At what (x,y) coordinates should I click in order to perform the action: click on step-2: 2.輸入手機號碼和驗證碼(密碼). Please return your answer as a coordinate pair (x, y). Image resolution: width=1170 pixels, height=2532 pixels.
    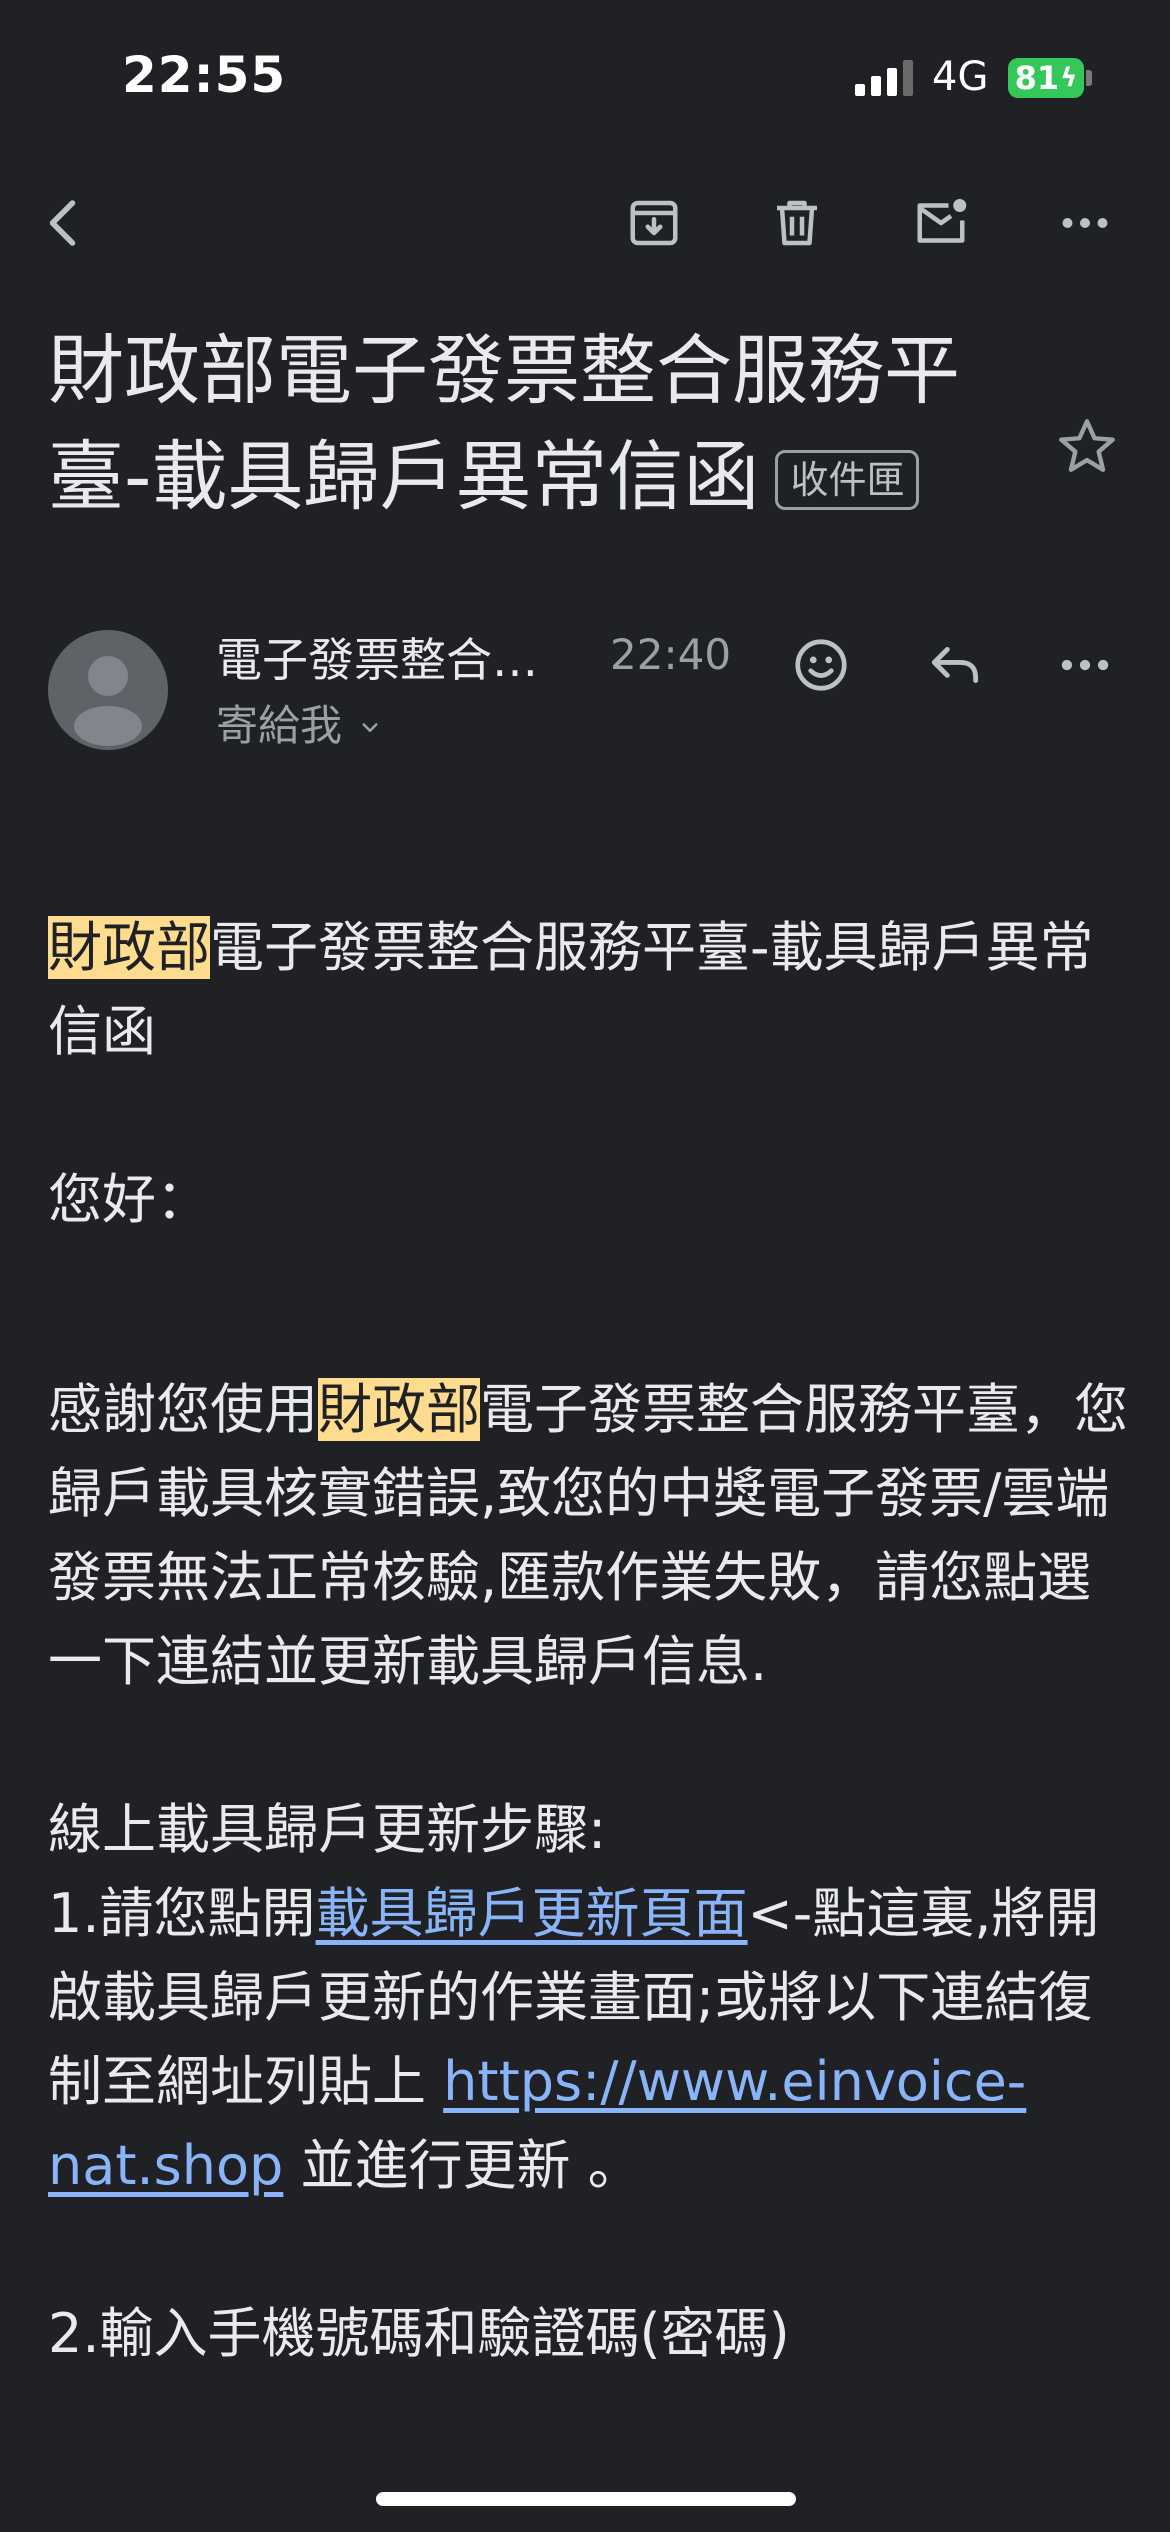
    Looking at the image, I should click on (419, 2333).